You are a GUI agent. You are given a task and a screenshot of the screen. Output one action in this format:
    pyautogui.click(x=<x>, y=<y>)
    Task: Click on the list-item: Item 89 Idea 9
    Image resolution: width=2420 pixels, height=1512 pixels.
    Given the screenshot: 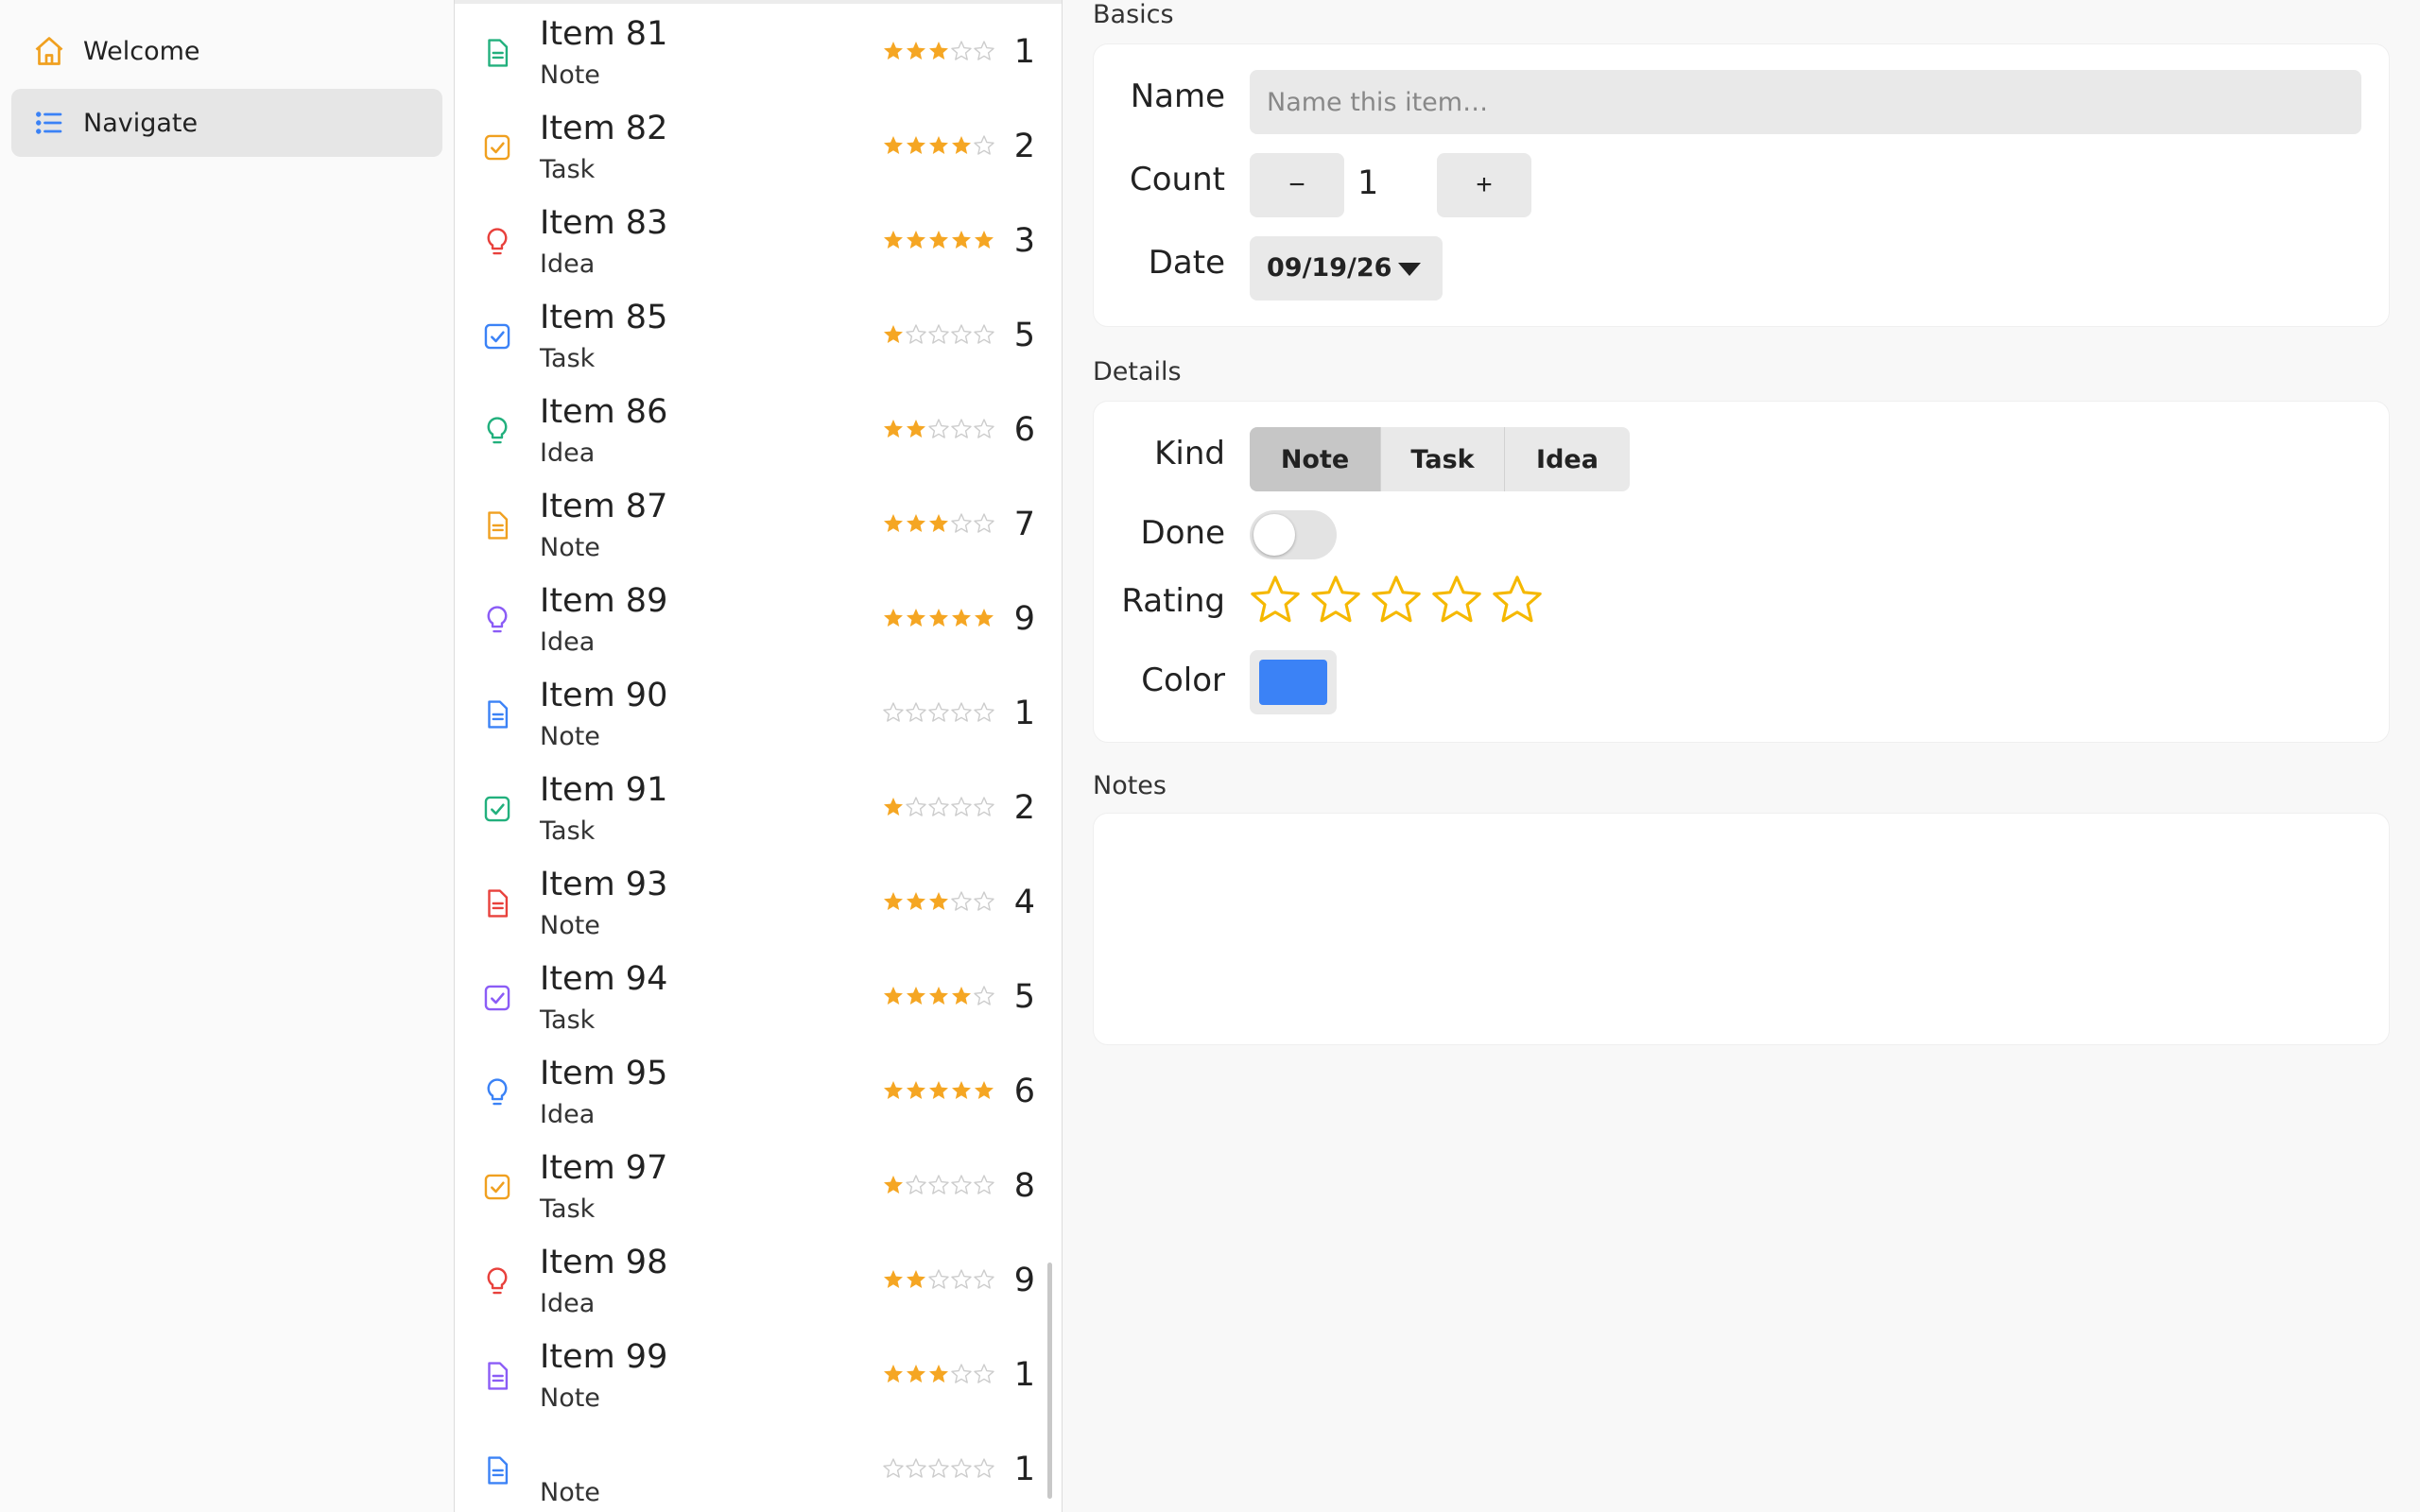 What is the action you would take?
    pyautogui.click(x=758, y=618)
    